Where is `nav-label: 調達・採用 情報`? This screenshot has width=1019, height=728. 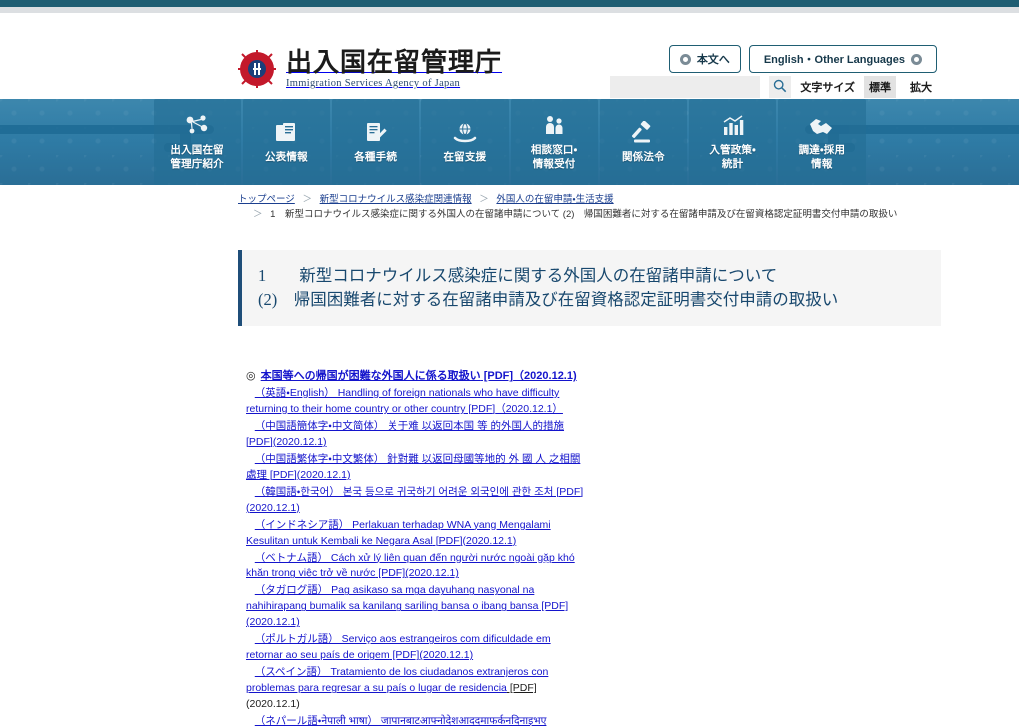 nav-label: 調達・採用 情報 is located at coordinates (822, 157).